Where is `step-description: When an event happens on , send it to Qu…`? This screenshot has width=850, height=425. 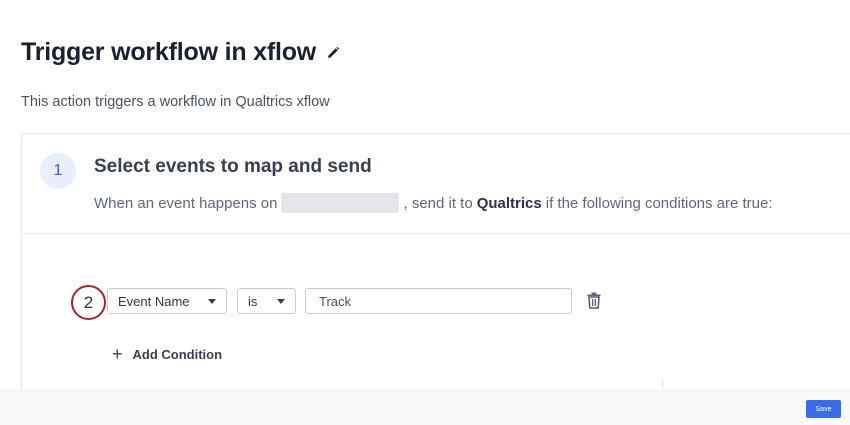
step-description: When an event happens on , send it to Qu… is located at coordinates (433, 203).